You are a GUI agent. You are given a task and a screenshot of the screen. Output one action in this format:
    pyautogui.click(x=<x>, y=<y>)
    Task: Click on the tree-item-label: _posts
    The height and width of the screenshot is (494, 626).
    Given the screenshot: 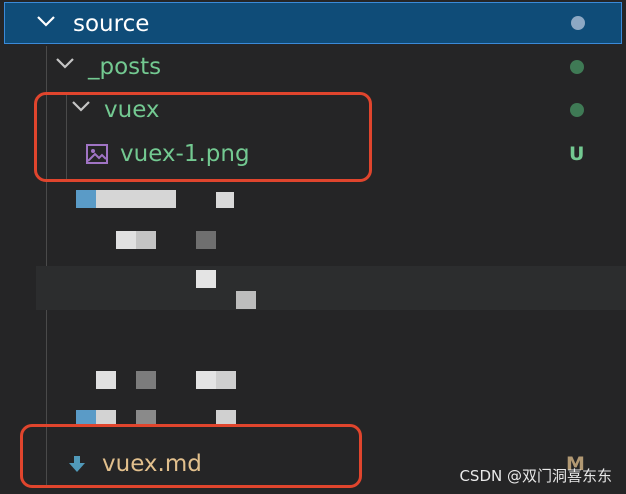 What is the action you would take?
    pyautogui.click(x=125, y=67)
    